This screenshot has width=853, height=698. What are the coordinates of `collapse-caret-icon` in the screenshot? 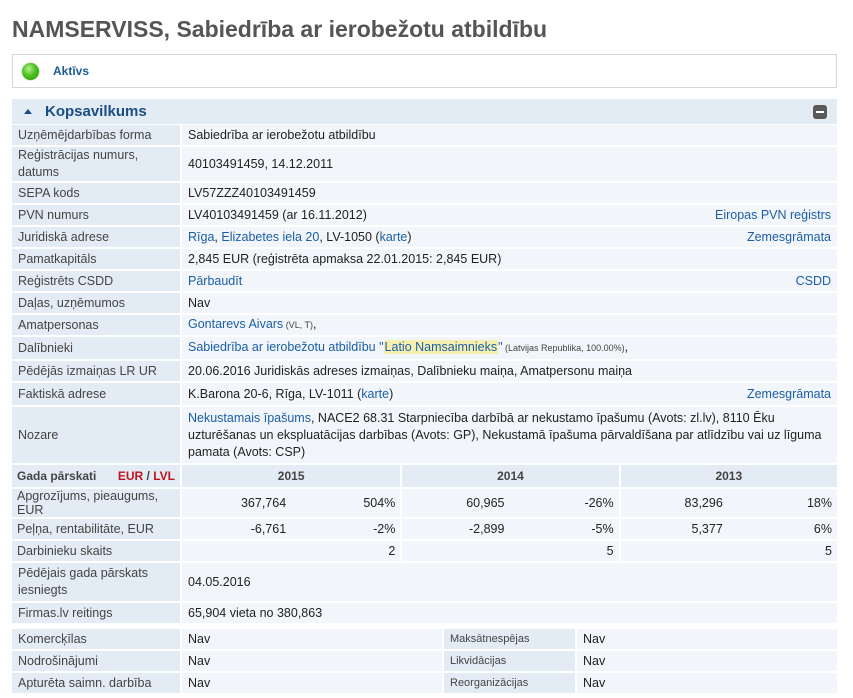 It's located at (28, 111).